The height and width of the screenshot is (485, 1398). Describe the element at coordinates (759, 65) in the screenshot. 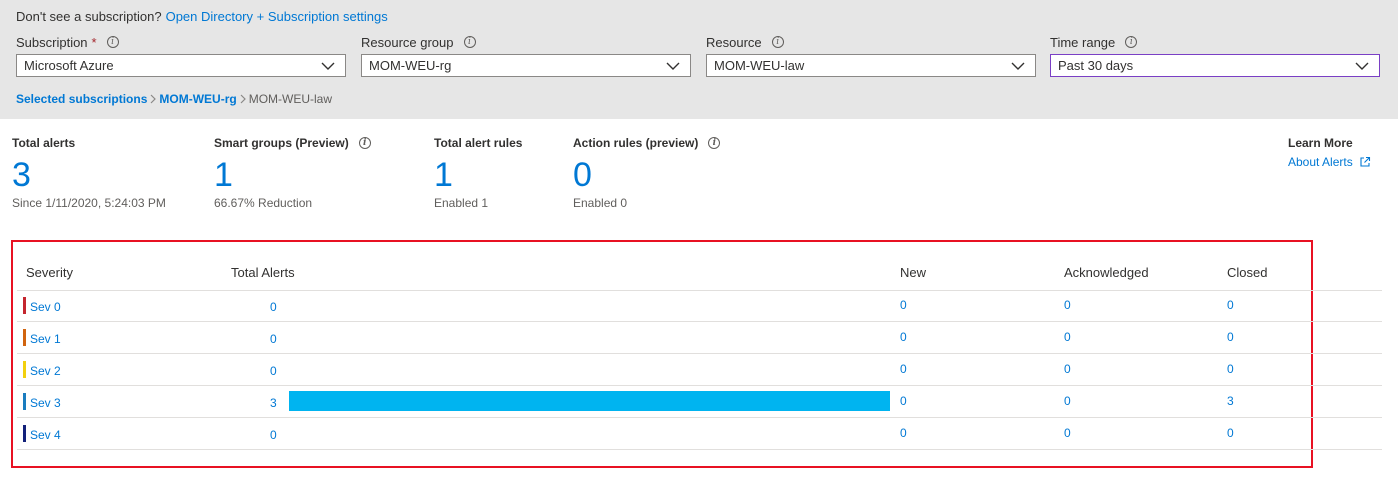

I see `resource-value: MOM-WEU-law` at that location.